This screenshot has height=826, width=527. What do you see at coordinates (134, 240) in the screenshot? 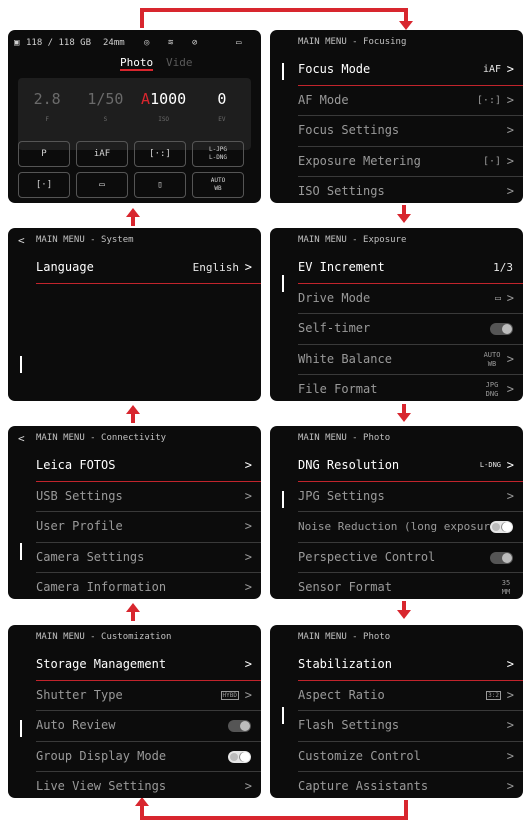
I see `menu-header: < MAIN MENU - System` at bounding box center [134, 240].